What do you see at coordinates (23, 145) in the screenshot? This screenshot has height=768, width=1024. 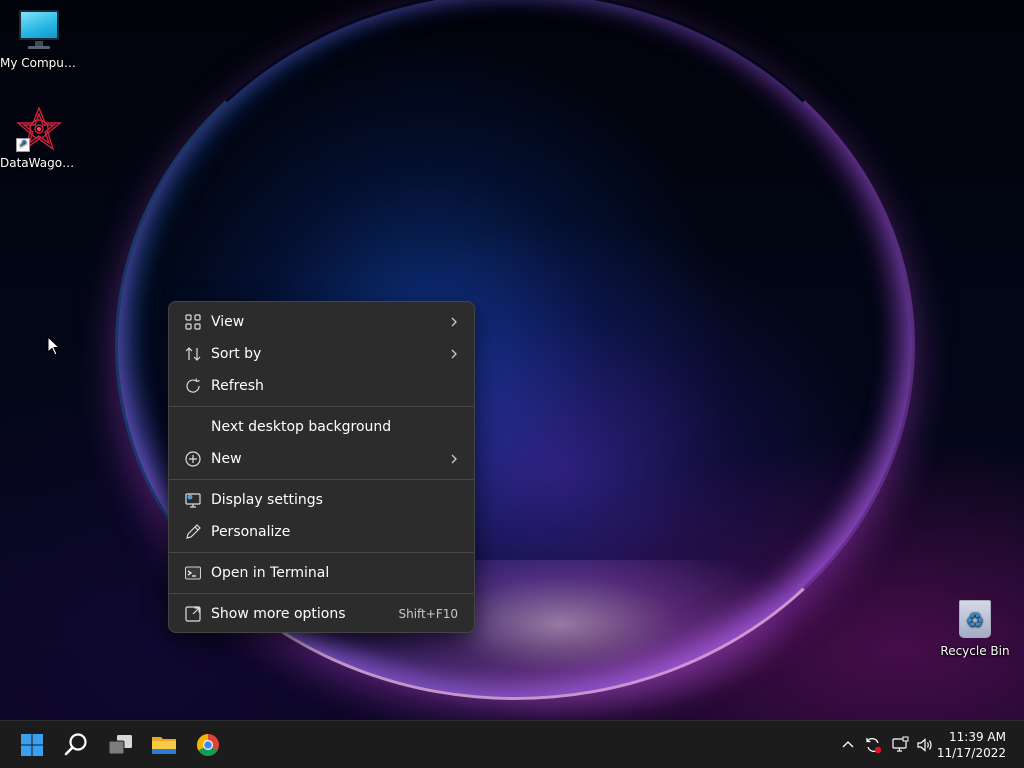 I see `shortcut-arrow-icon: ↗` at bounding box center [23, 145].